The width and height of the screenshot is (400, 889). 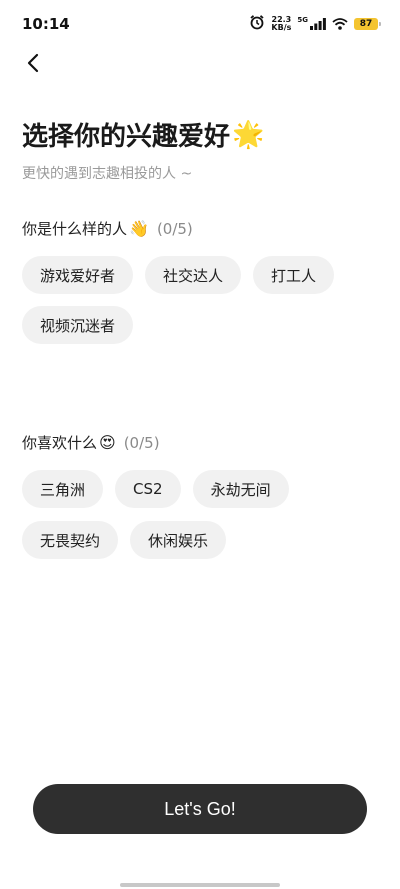 I want to click on alarm-icon, so click(x=257, y=24).